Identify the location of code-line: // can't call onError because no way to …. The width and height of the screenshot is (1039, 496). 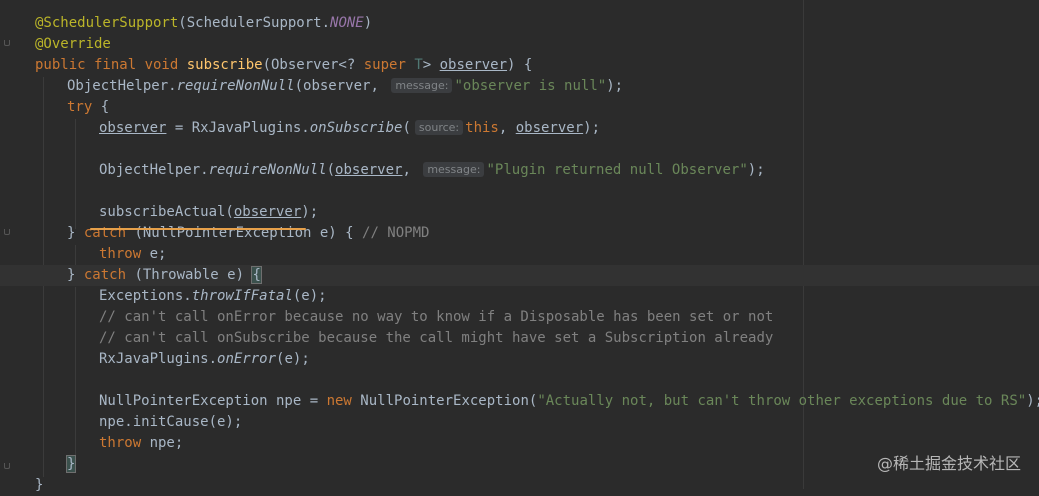
(519, 317).